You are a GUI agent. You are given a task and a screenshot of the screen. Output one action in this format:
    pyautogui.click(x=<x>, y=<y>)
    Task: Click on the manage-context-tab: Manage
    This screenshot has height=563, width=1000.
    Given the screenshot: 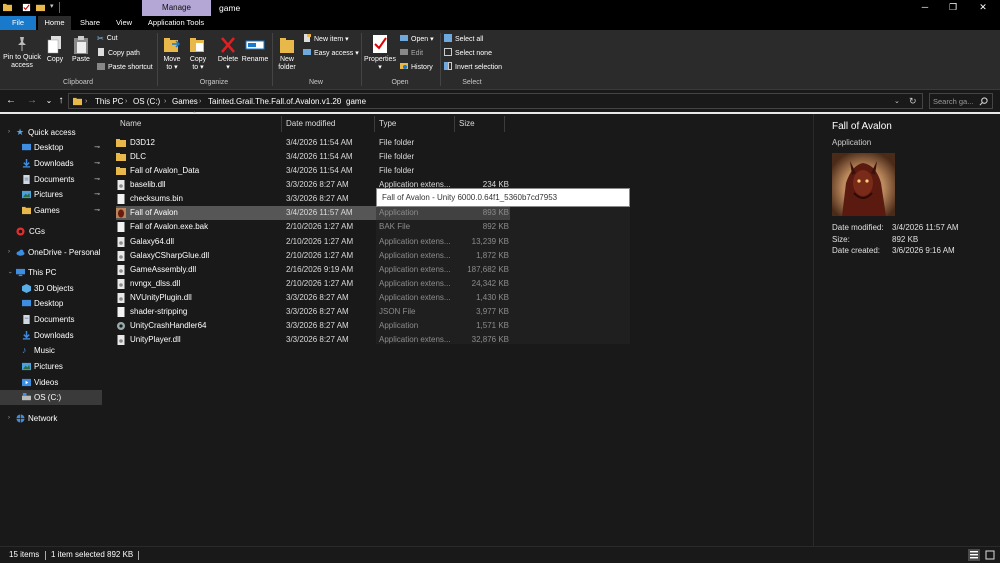 What is the action you would take?
    pyautogui.click(x=176, y=8)
    